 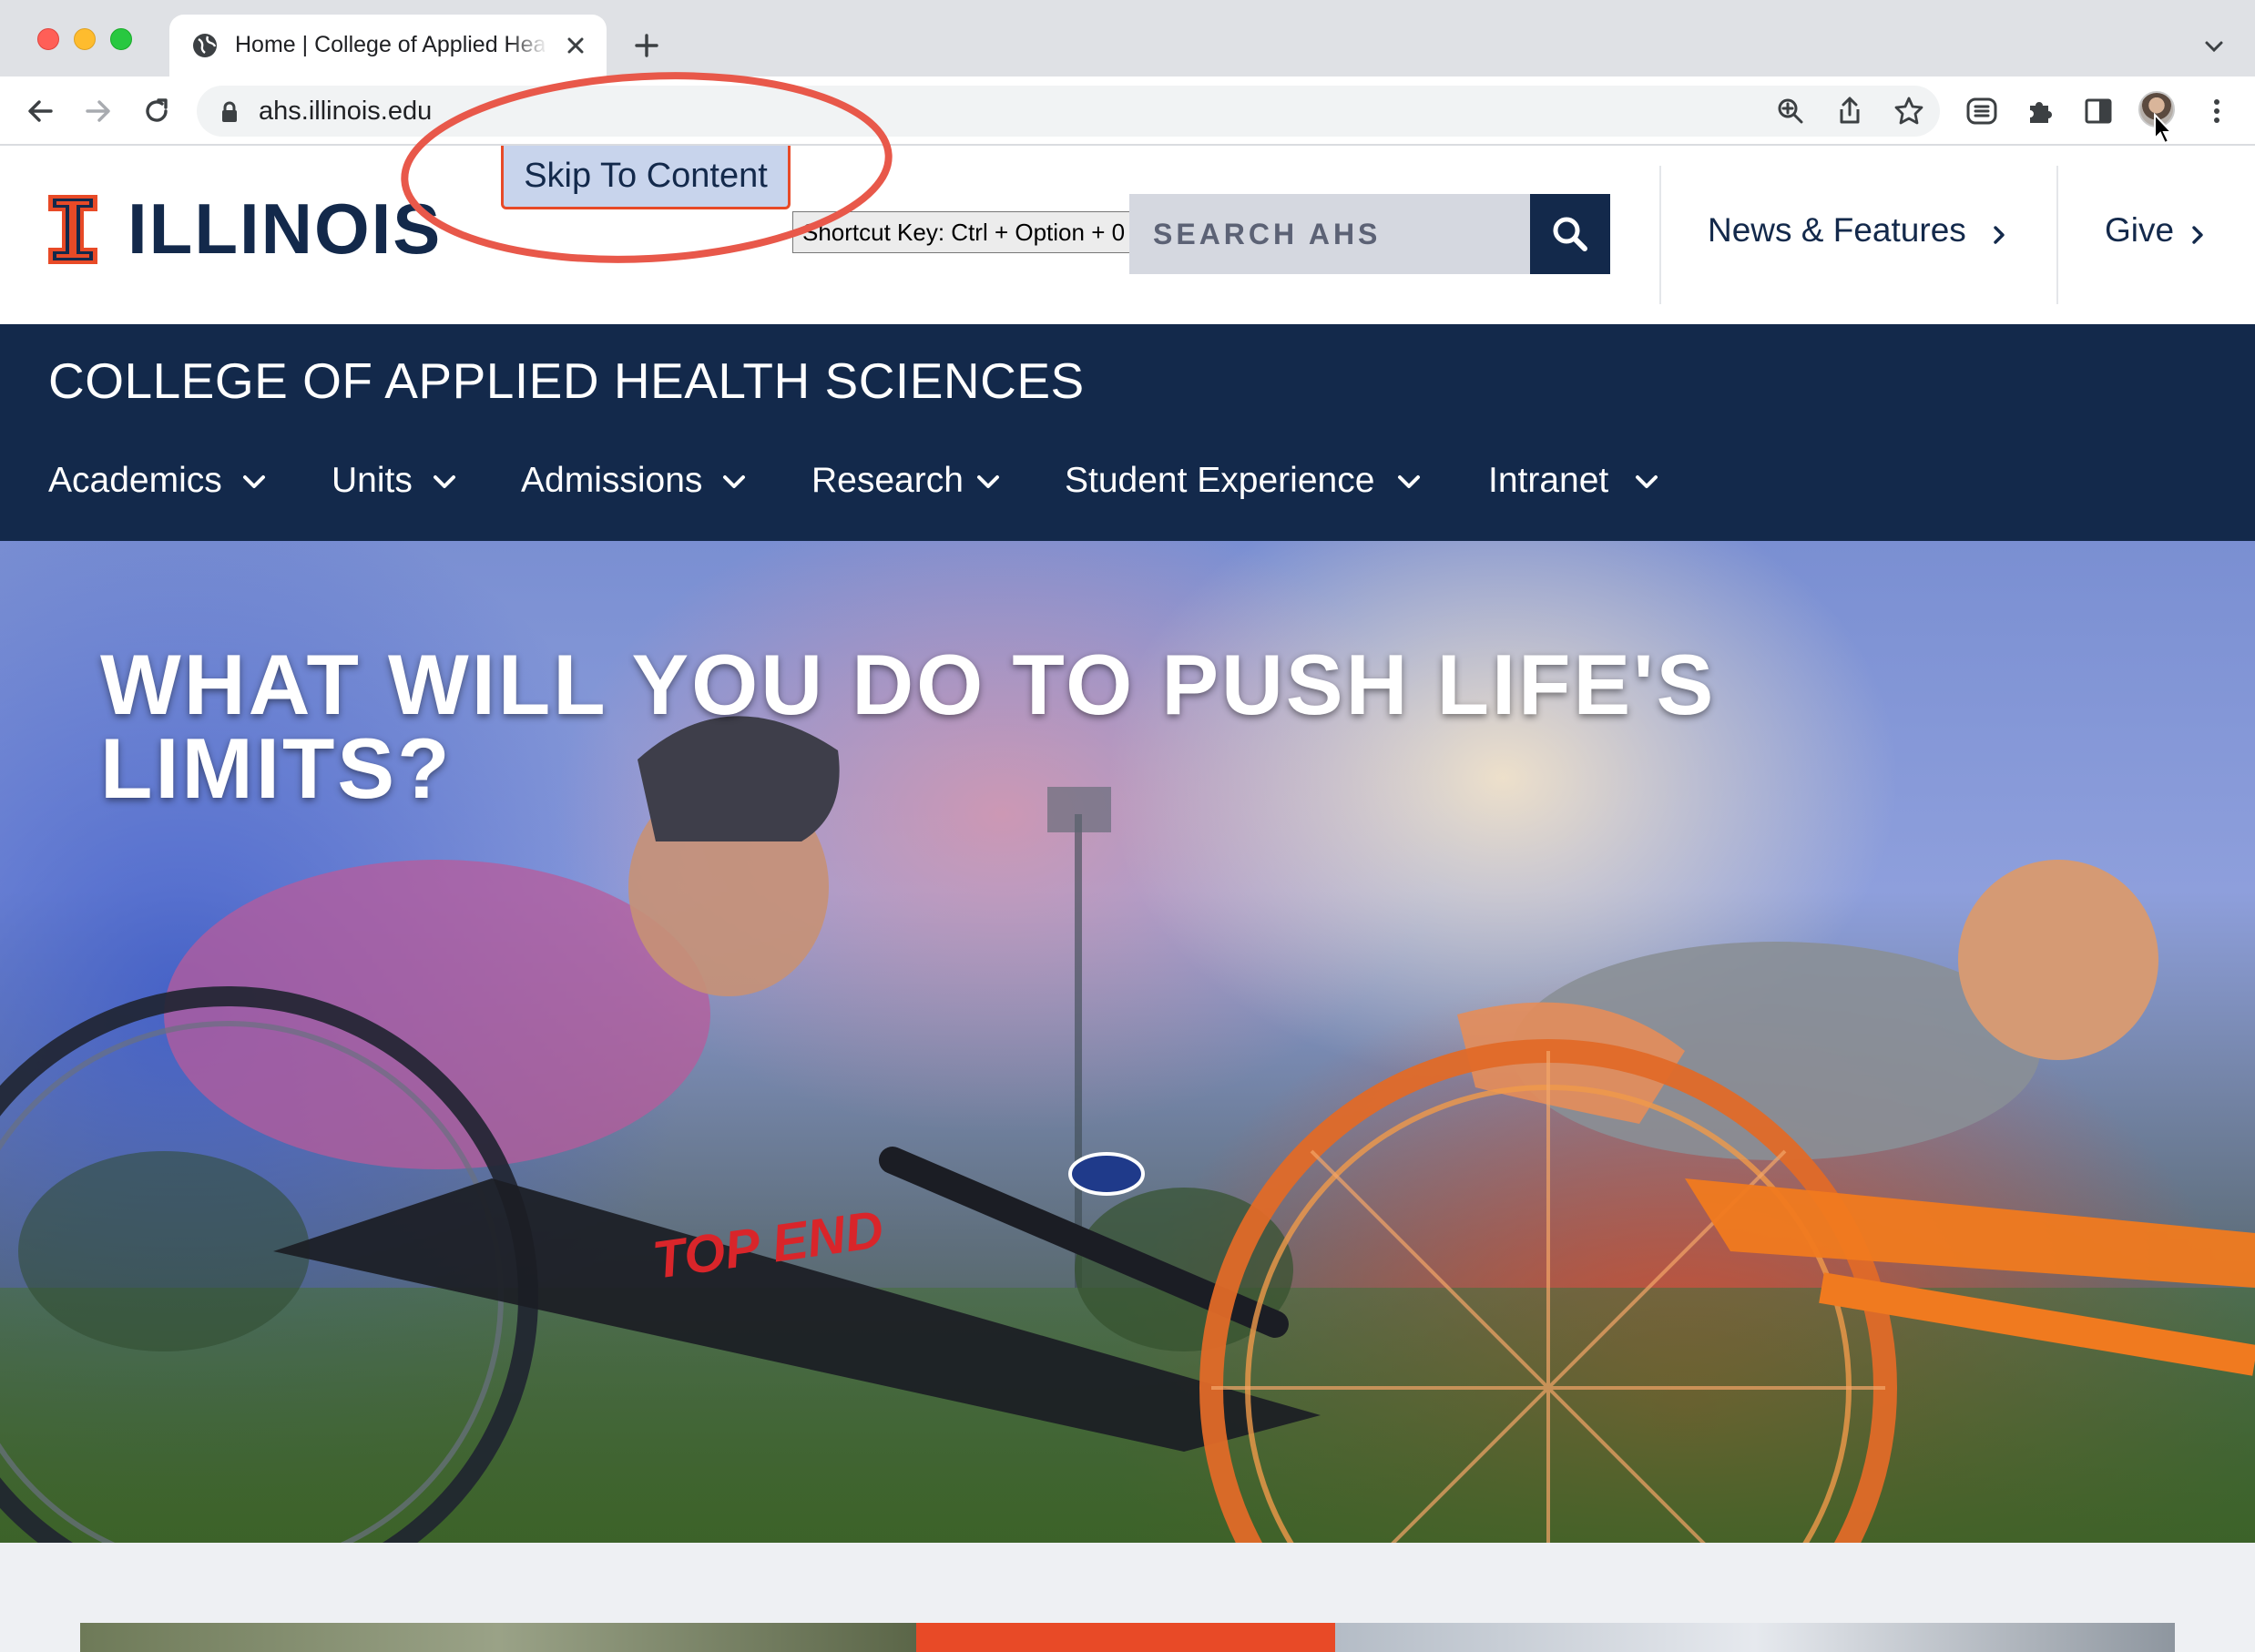 I want to click on nav-item-student-experience: Student Experience, so click(x=1242, y=484).